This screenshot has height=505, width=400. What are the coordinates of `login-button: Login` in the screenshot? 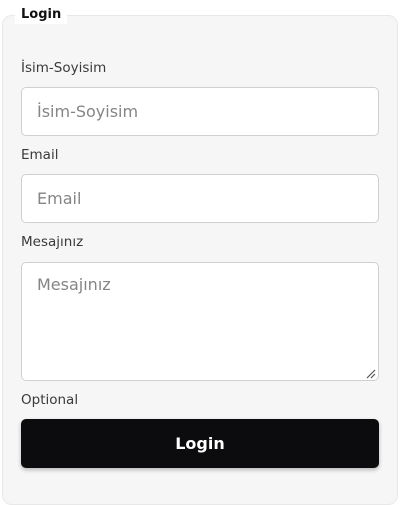 It's located at (200, 443).